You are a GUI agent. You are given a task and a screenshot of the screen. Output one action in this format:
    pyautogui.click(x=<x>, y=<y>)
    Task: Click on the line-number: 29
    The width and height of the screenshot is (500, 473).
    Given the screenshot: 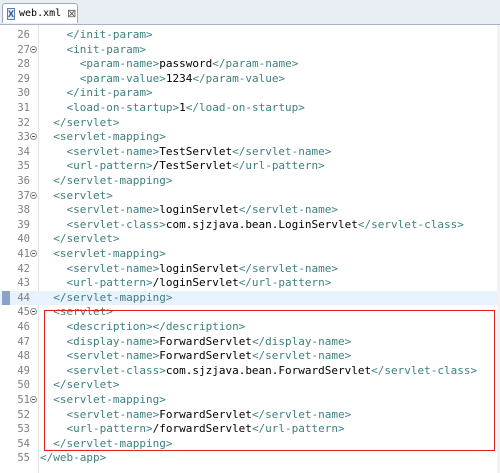 What is the action you would take?
    pyautogui.click(x=23, y=78)
    